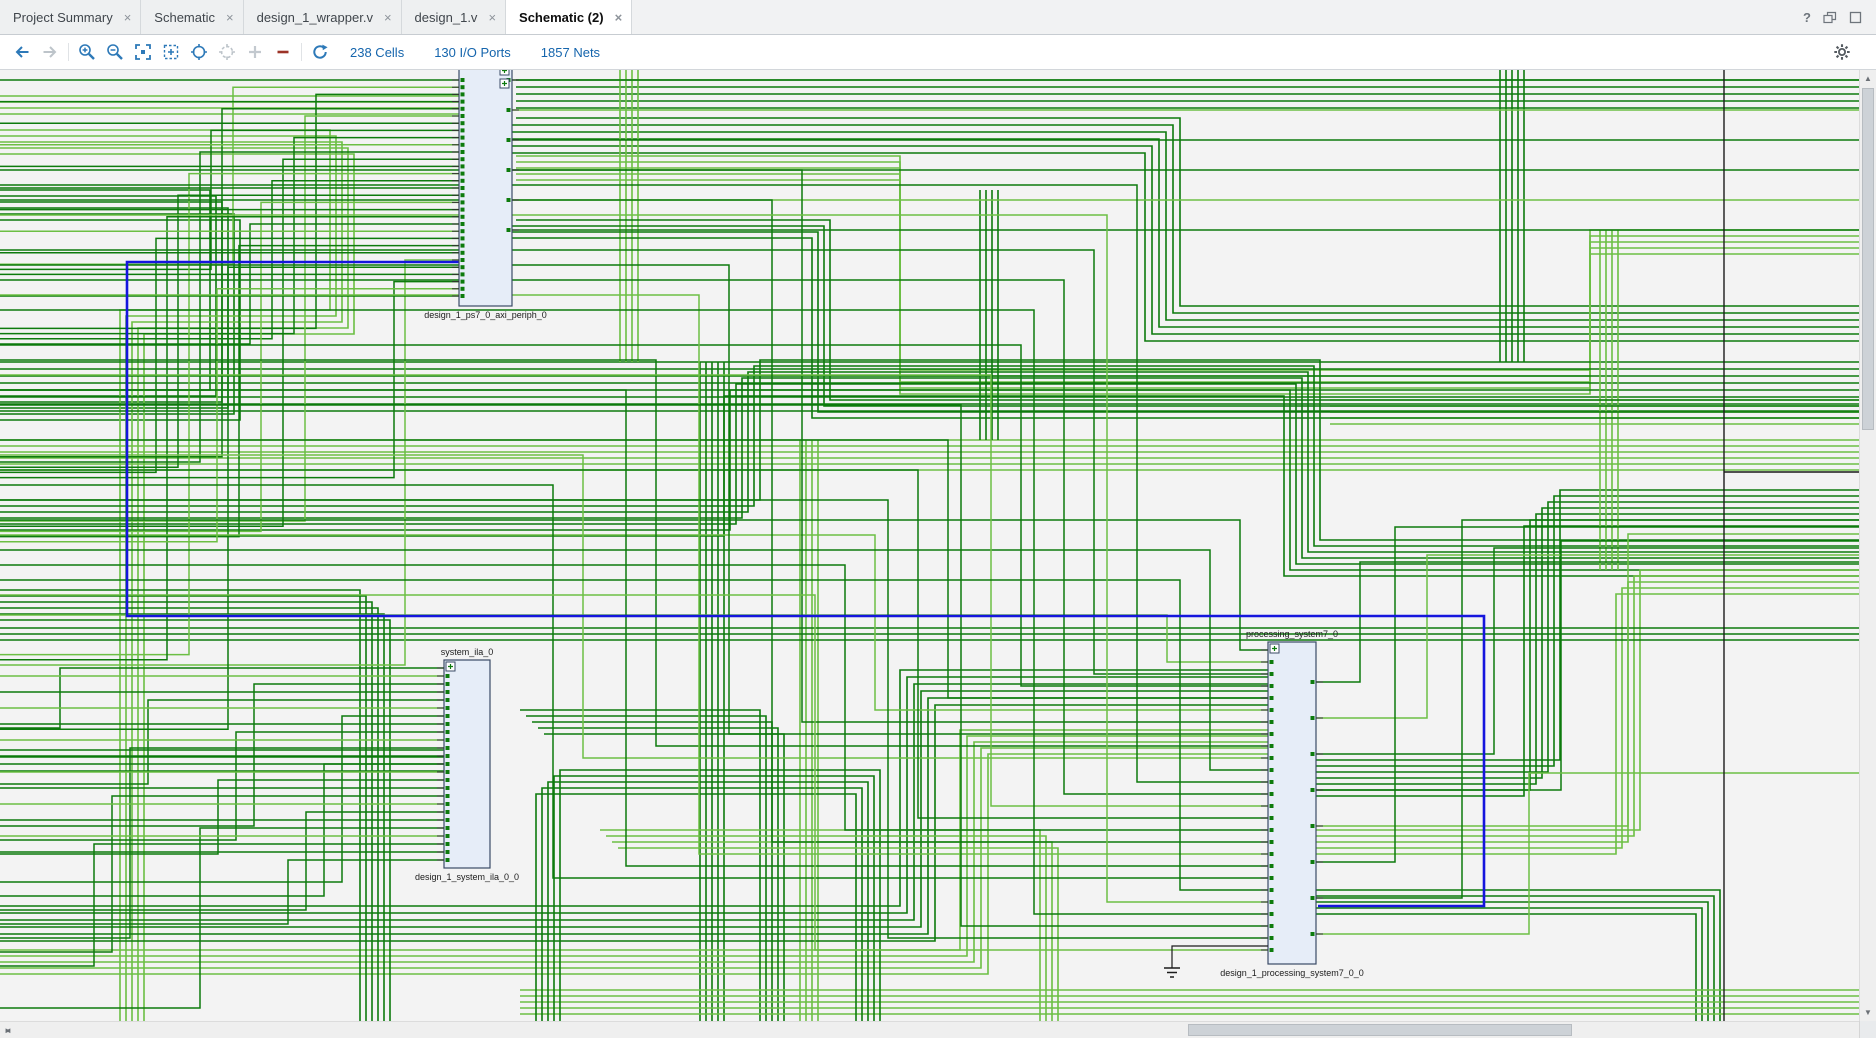 The height and width of the screenshot is (1039, 1876). What do you see at coordinates (938, 1029) in the screenshot?
I see `horizontal-scrollbar: ◄ ►` at bounding box center [938, 1029].